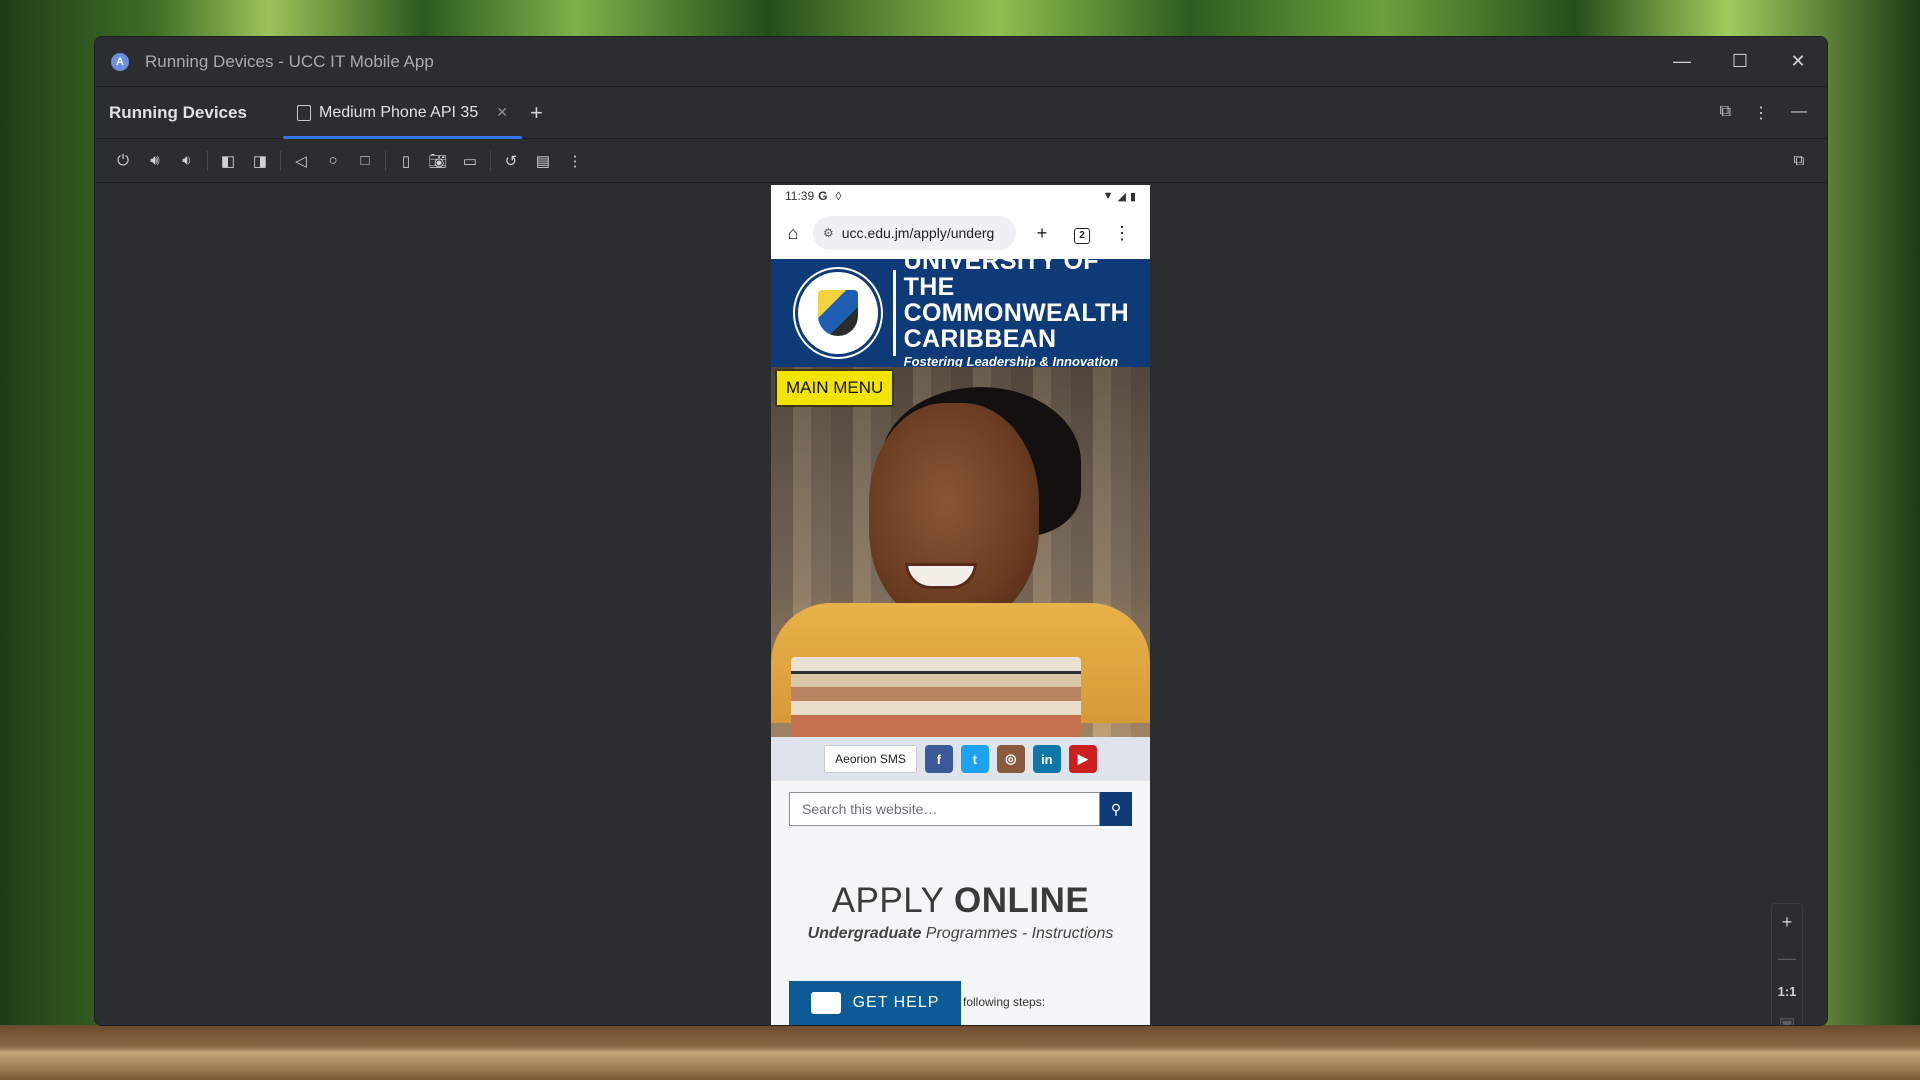  I want to click on tab-close-icon: ✕, so click(502, 112).